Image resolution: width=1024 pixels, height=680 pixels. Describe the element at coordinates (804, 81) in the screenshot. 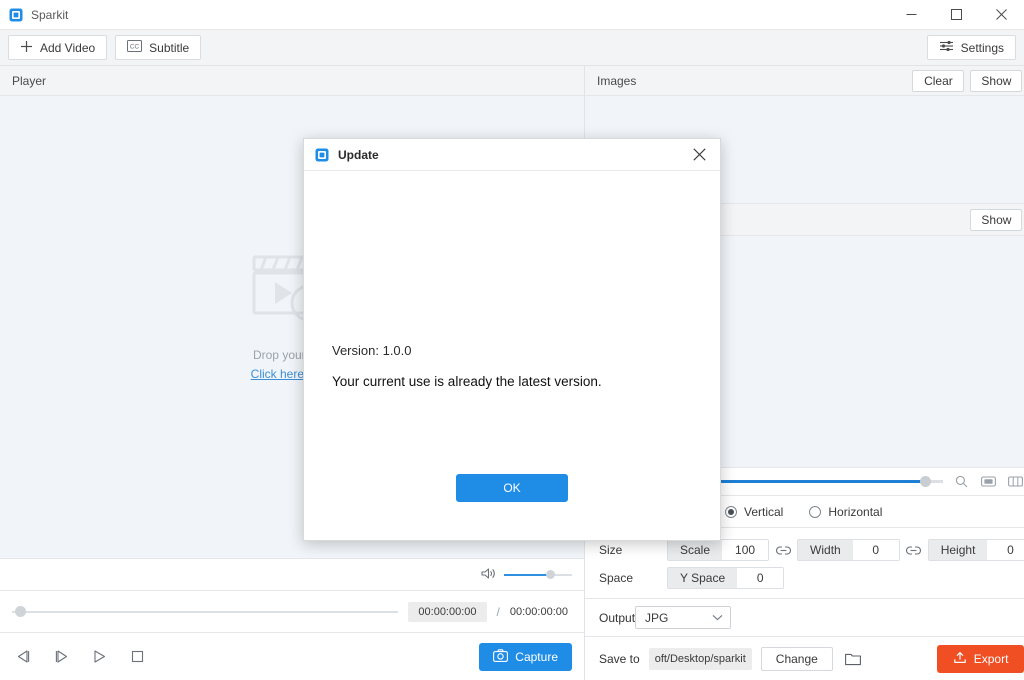

I see `images-header: Images Clear Show` at that location.